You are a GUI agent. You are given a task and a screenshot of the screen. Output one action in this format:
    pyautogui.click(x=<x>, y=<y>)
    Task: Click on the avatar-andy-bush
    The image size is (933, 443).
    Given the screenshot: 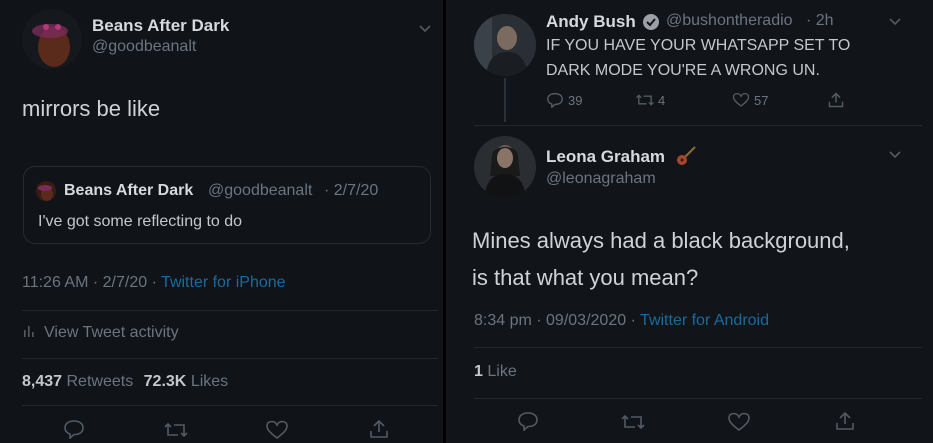 What is the action you would take?
    pyautogui.click(x=505, y=45)
    